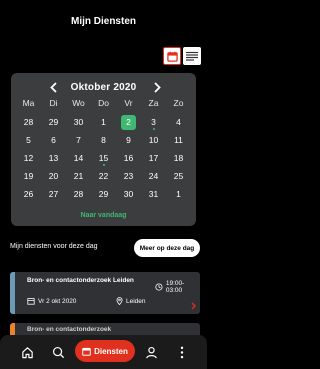 This screenshot has height=369, width=320. I want to click on calendar-day: 23, so click(128, 176).